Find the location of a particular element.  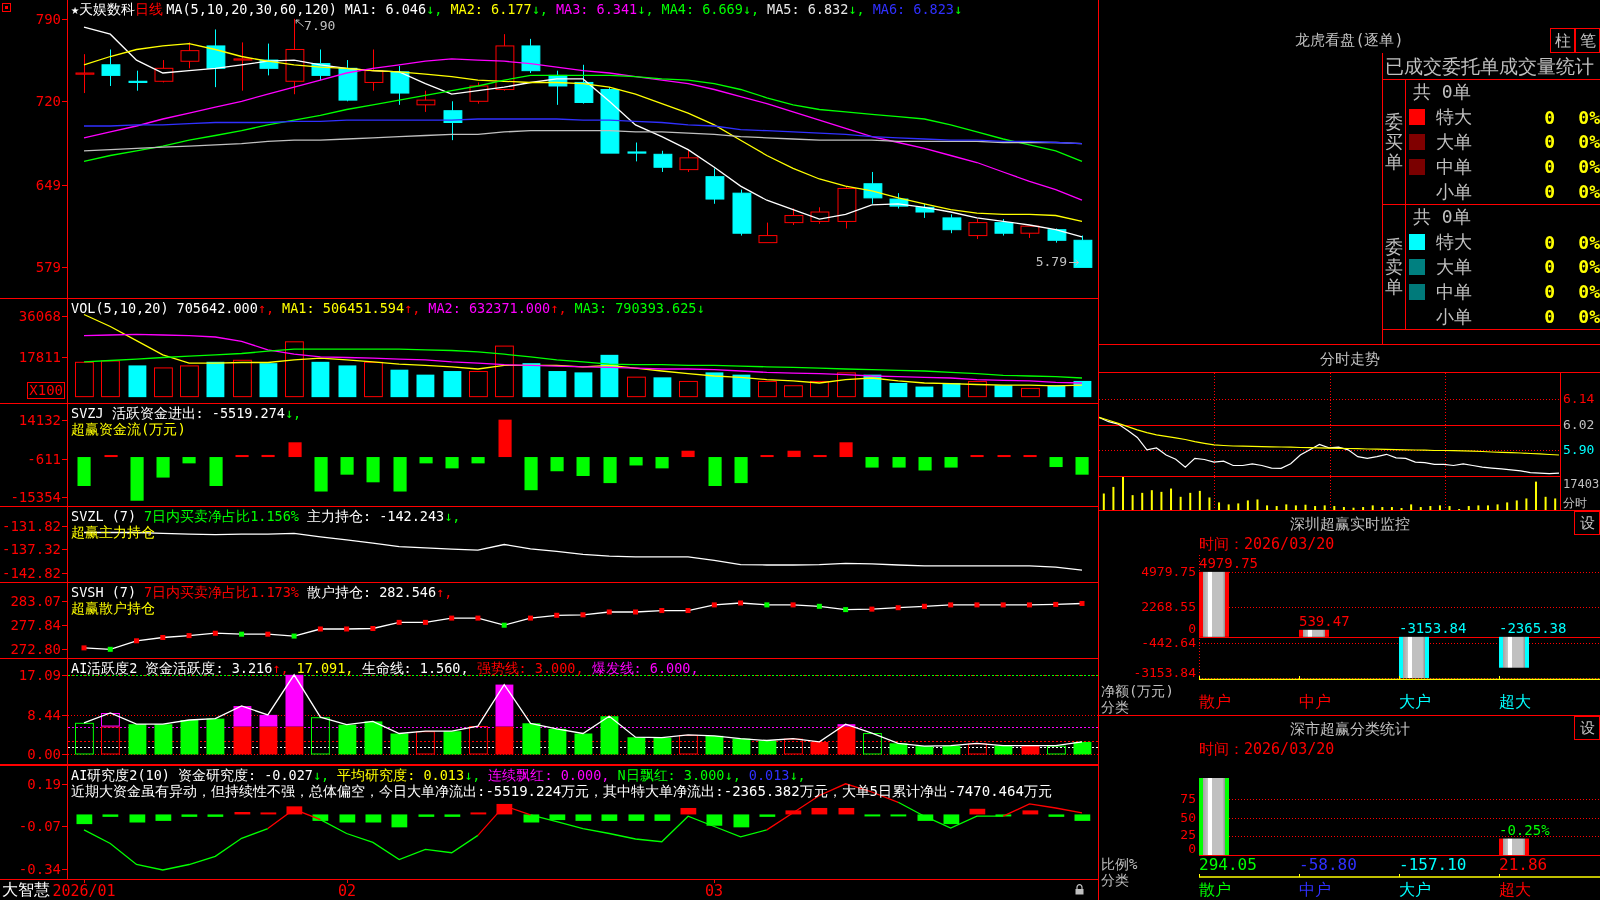

low-price-label: 5.79 is located at coordinates (1051, 262).